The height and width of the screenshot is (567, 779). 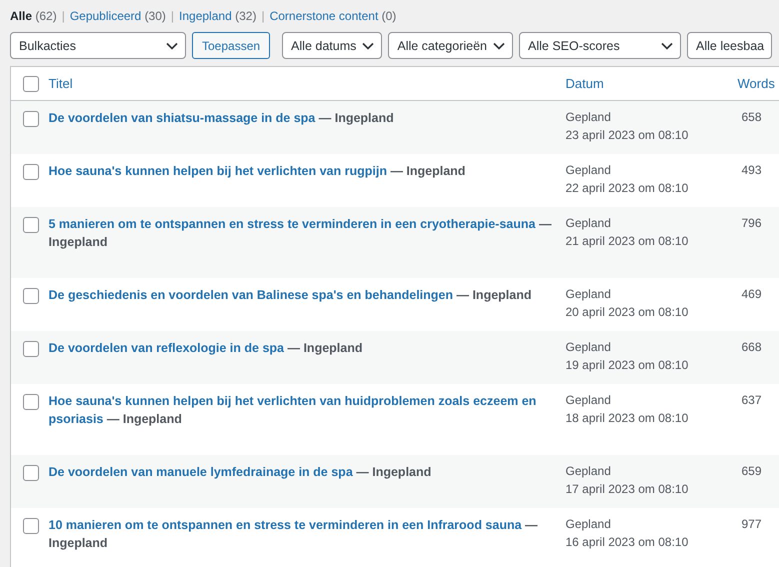 What do you see at coordinates (628, 312) in the screenshot?
I see `post-date: 20 april 2023 om 08:10` at bounding box center [628, 312].